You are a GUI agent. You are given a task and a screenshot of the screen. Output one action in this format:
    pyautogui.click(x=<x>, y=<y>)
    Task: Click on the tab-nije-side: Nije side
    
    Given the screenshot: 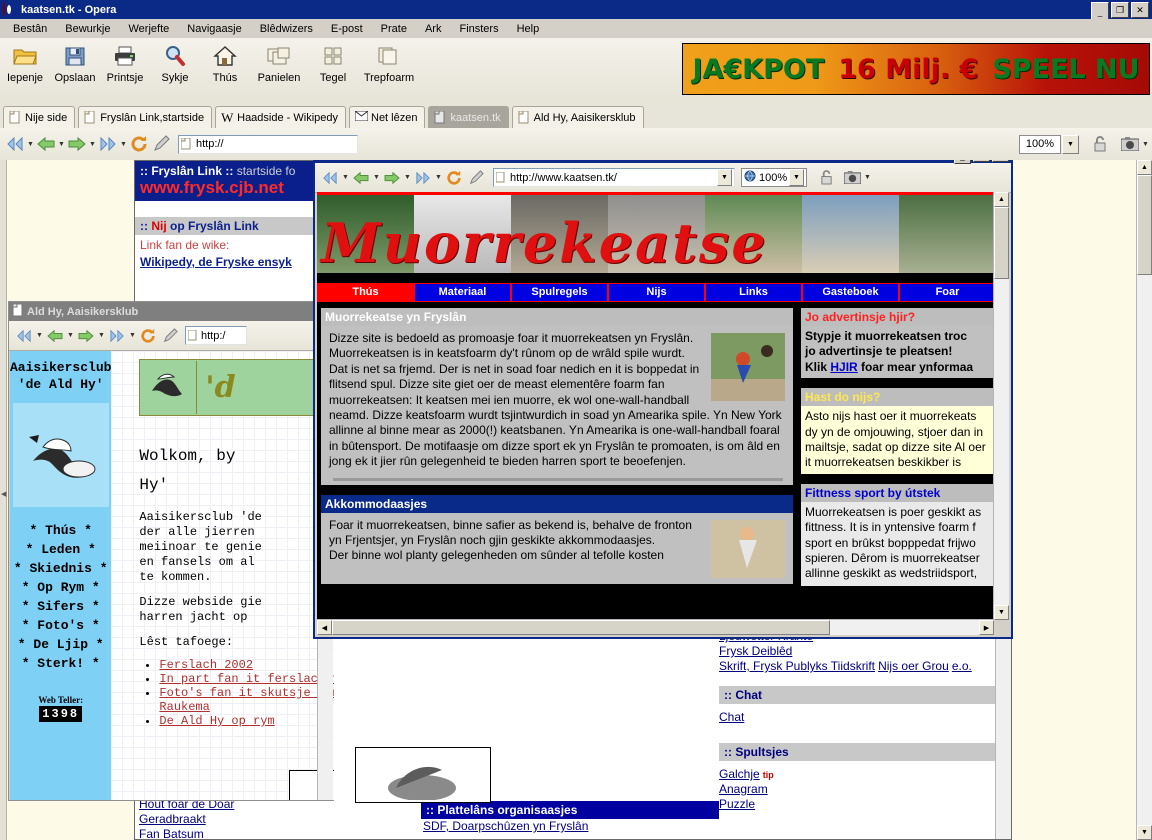 What is the action you would take?
    pyautogui.click(x=39, y=117)
    